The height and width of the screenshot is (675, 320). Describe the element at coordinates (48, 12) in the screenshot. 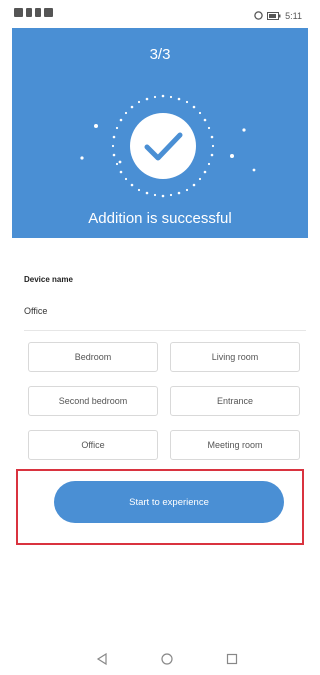

I see `message-icon` at that location.